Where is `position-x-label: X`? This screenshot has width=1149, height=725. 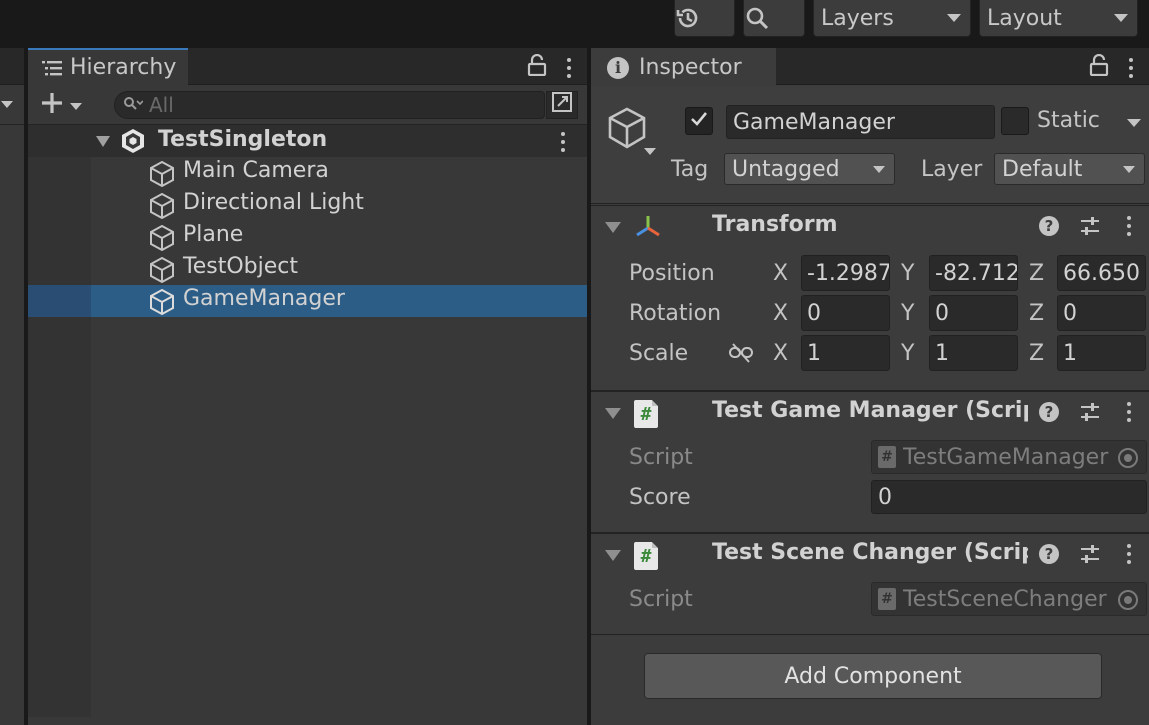
position-x-label: X is located at coordinates (781, 273).